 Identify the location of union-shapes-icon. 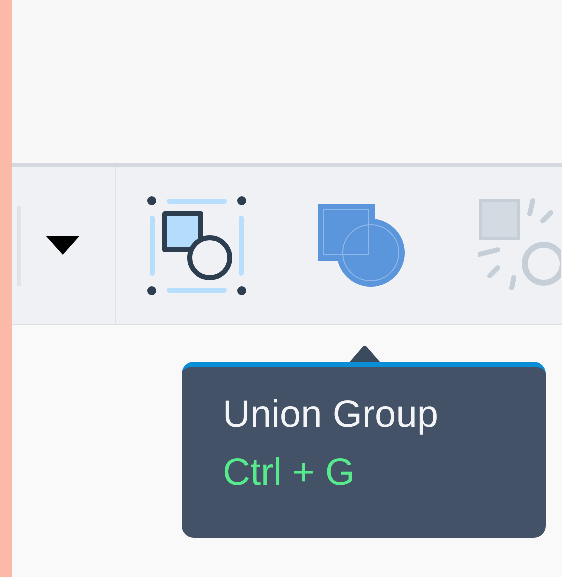
(362, 246).